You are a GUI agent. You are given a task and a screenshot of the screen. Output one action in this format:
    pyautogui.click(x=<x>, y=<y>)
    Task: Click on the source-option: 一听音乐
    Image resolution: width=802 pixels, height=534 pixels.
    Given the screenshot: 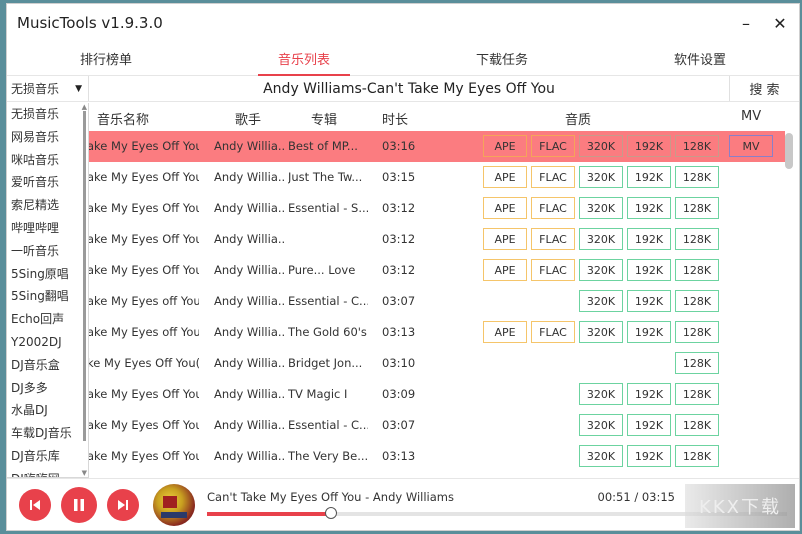 What is the action you would take?
    pyautogui.click(x=47, y=251)
    